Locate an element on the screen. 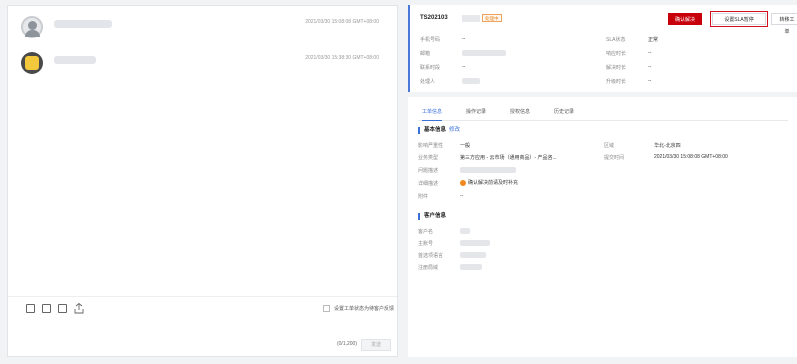 The width and height of the screenshot is (797, 364). image-icon is located at coordinates (30, 308).